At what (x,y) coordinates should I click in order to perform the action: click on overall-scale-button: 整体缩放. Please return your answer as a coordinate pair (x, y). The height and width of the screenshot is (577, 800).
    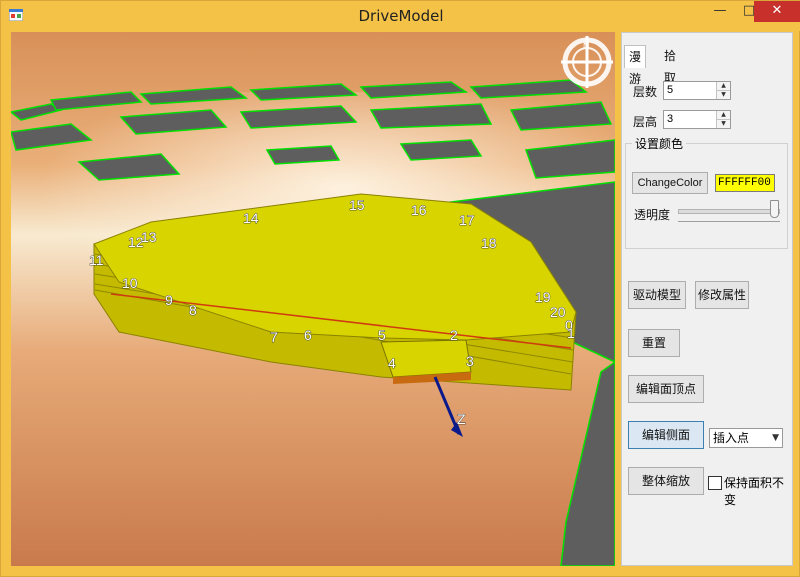
    Looking at the image, I should click on (666, 481).